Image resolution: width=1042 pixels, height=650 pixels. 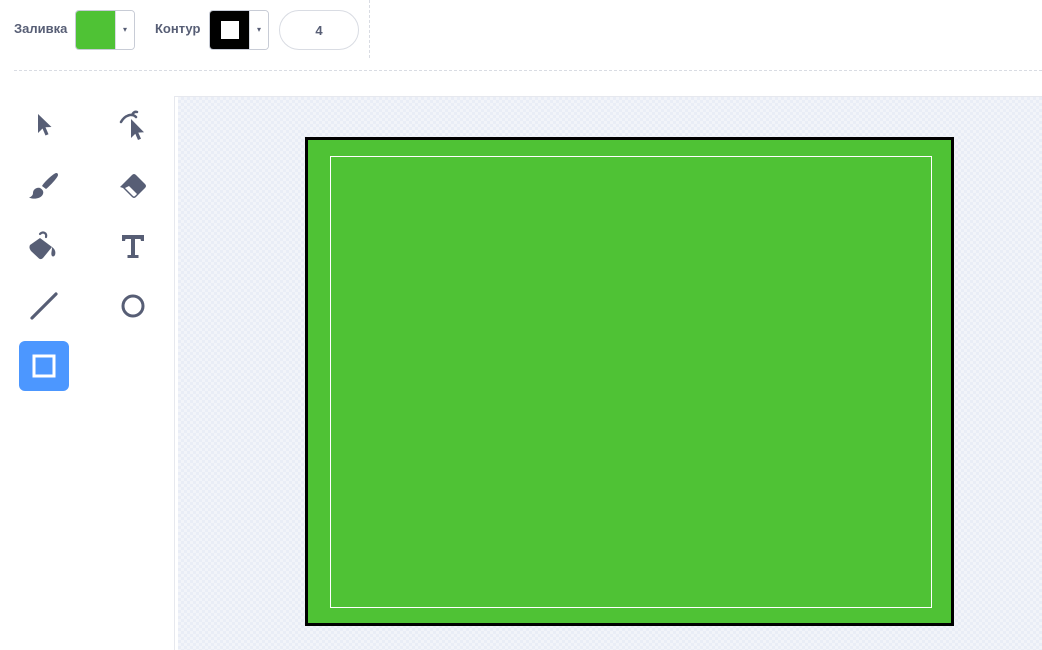 I want to click on outline-color-picker: ▾, so click(x=239, y=30).